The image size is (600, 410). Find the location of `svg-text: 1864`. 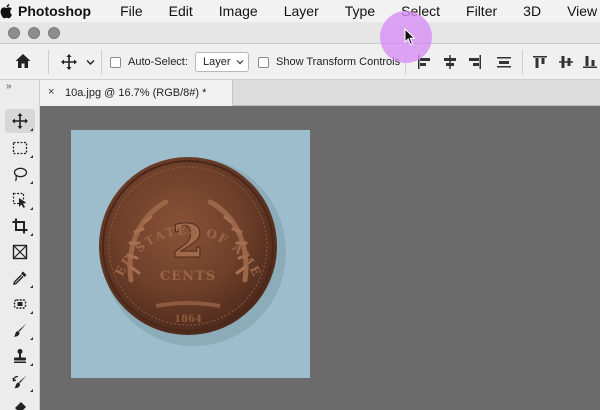

svg-text: 1864 is located at coordinates (188, 319).